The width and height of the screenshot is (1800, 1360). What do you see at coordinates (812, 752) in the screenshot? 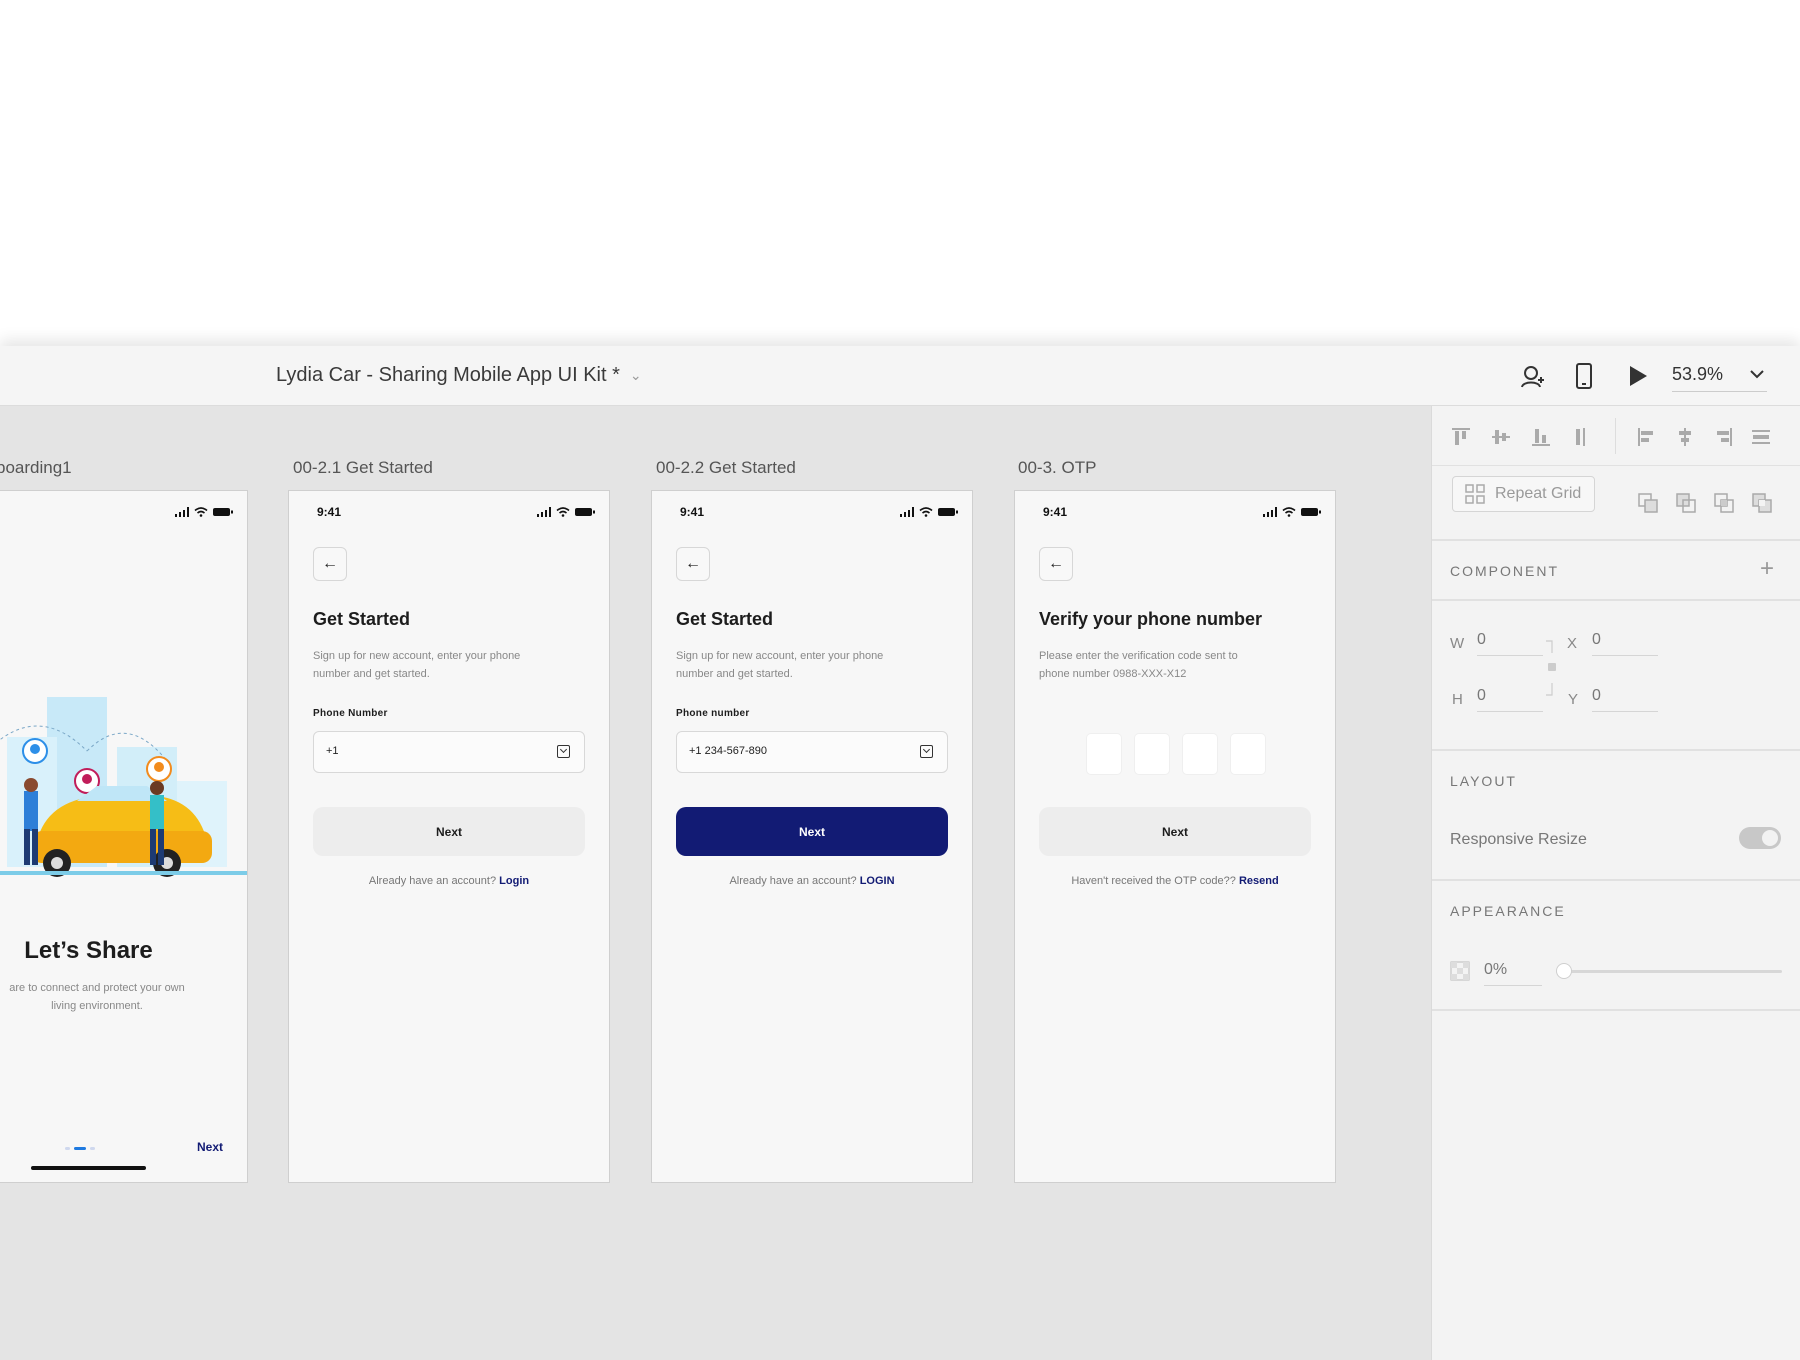
I see `phone-input: +1 234-567-890` at bounding box center [812, 752].